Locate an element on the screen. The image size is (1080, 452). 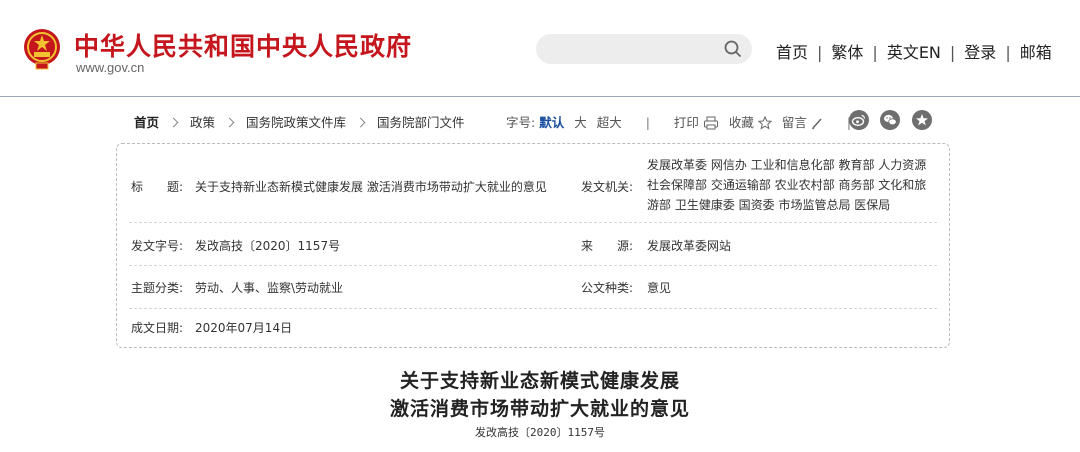
printer-icon is located at coordinates (710, 123).